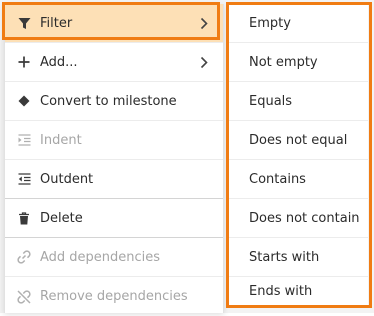 Image resolution: width=374 pixels, height=316 pixels. I want to click on plus-icon, so click(24, 62).